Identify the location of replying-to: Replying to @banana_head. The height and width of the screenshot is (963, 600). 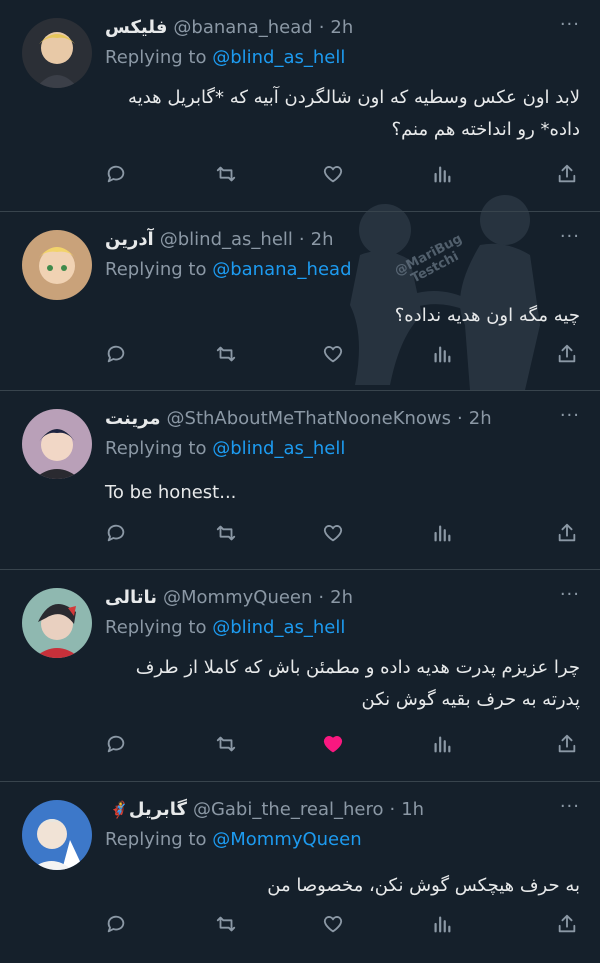
(228, 269).